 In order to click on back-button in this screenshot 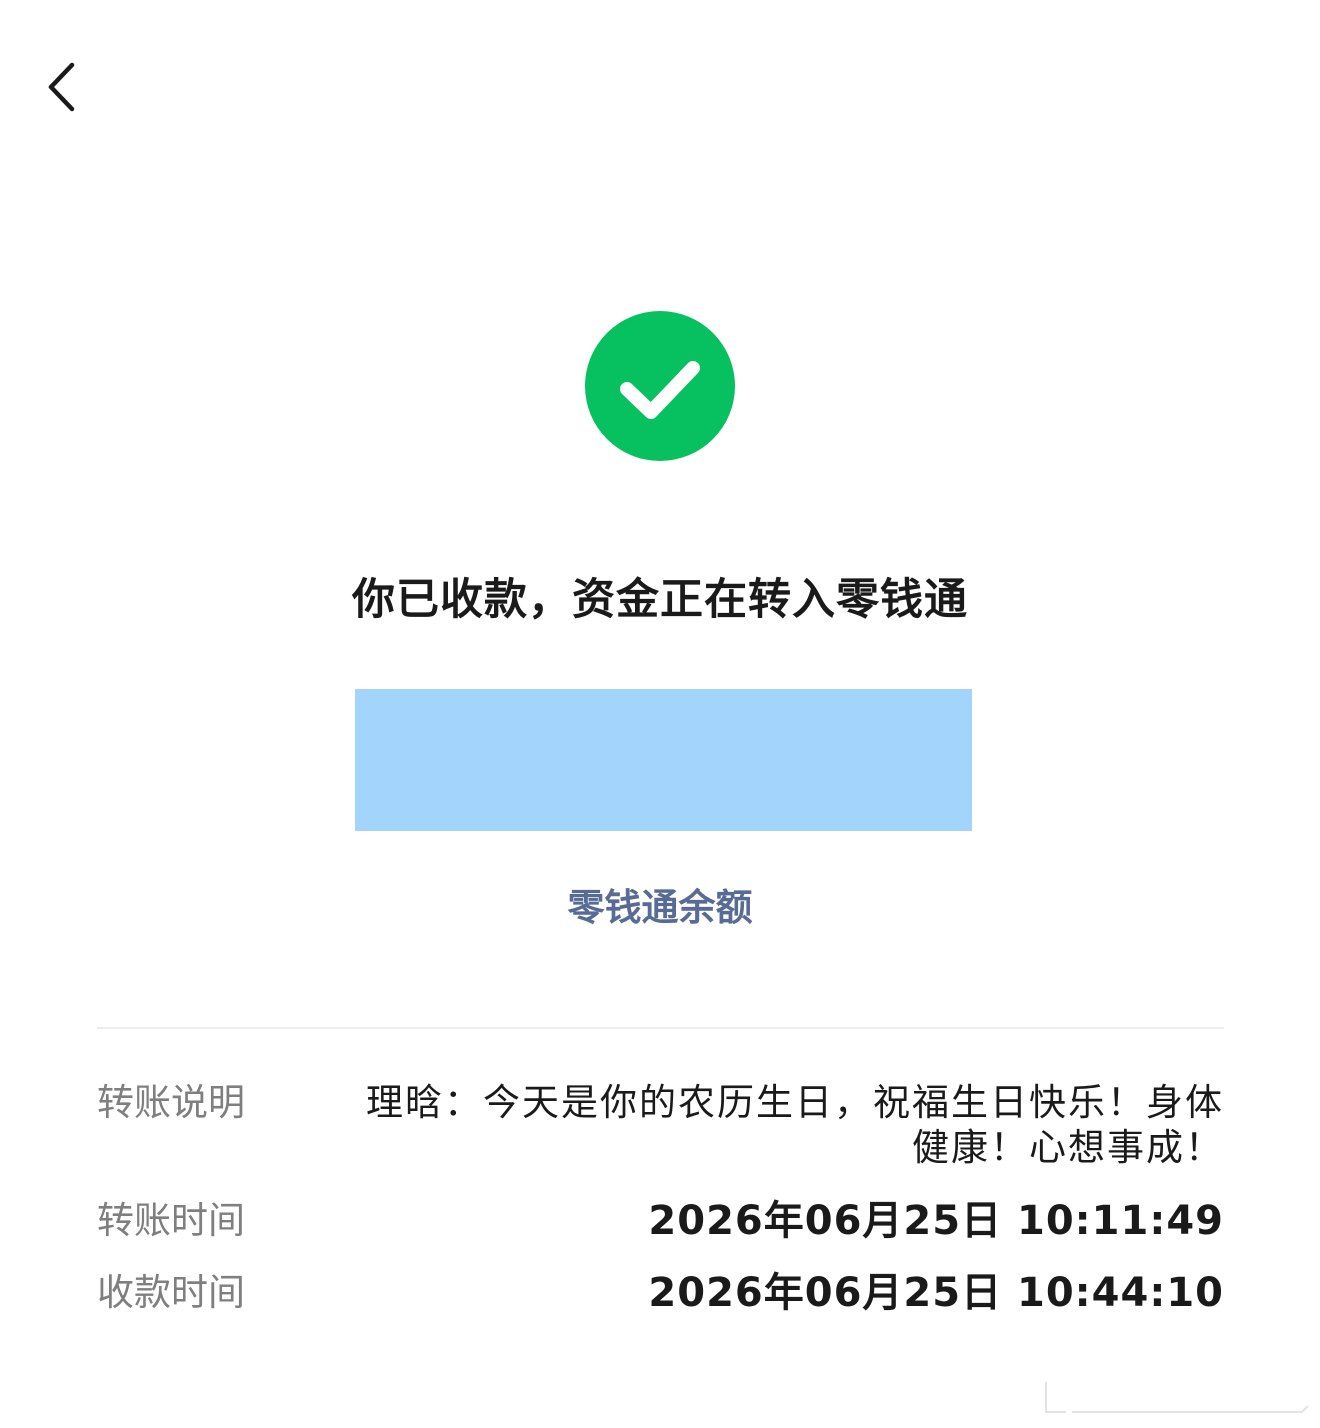, I will do `click(66, 85)`.